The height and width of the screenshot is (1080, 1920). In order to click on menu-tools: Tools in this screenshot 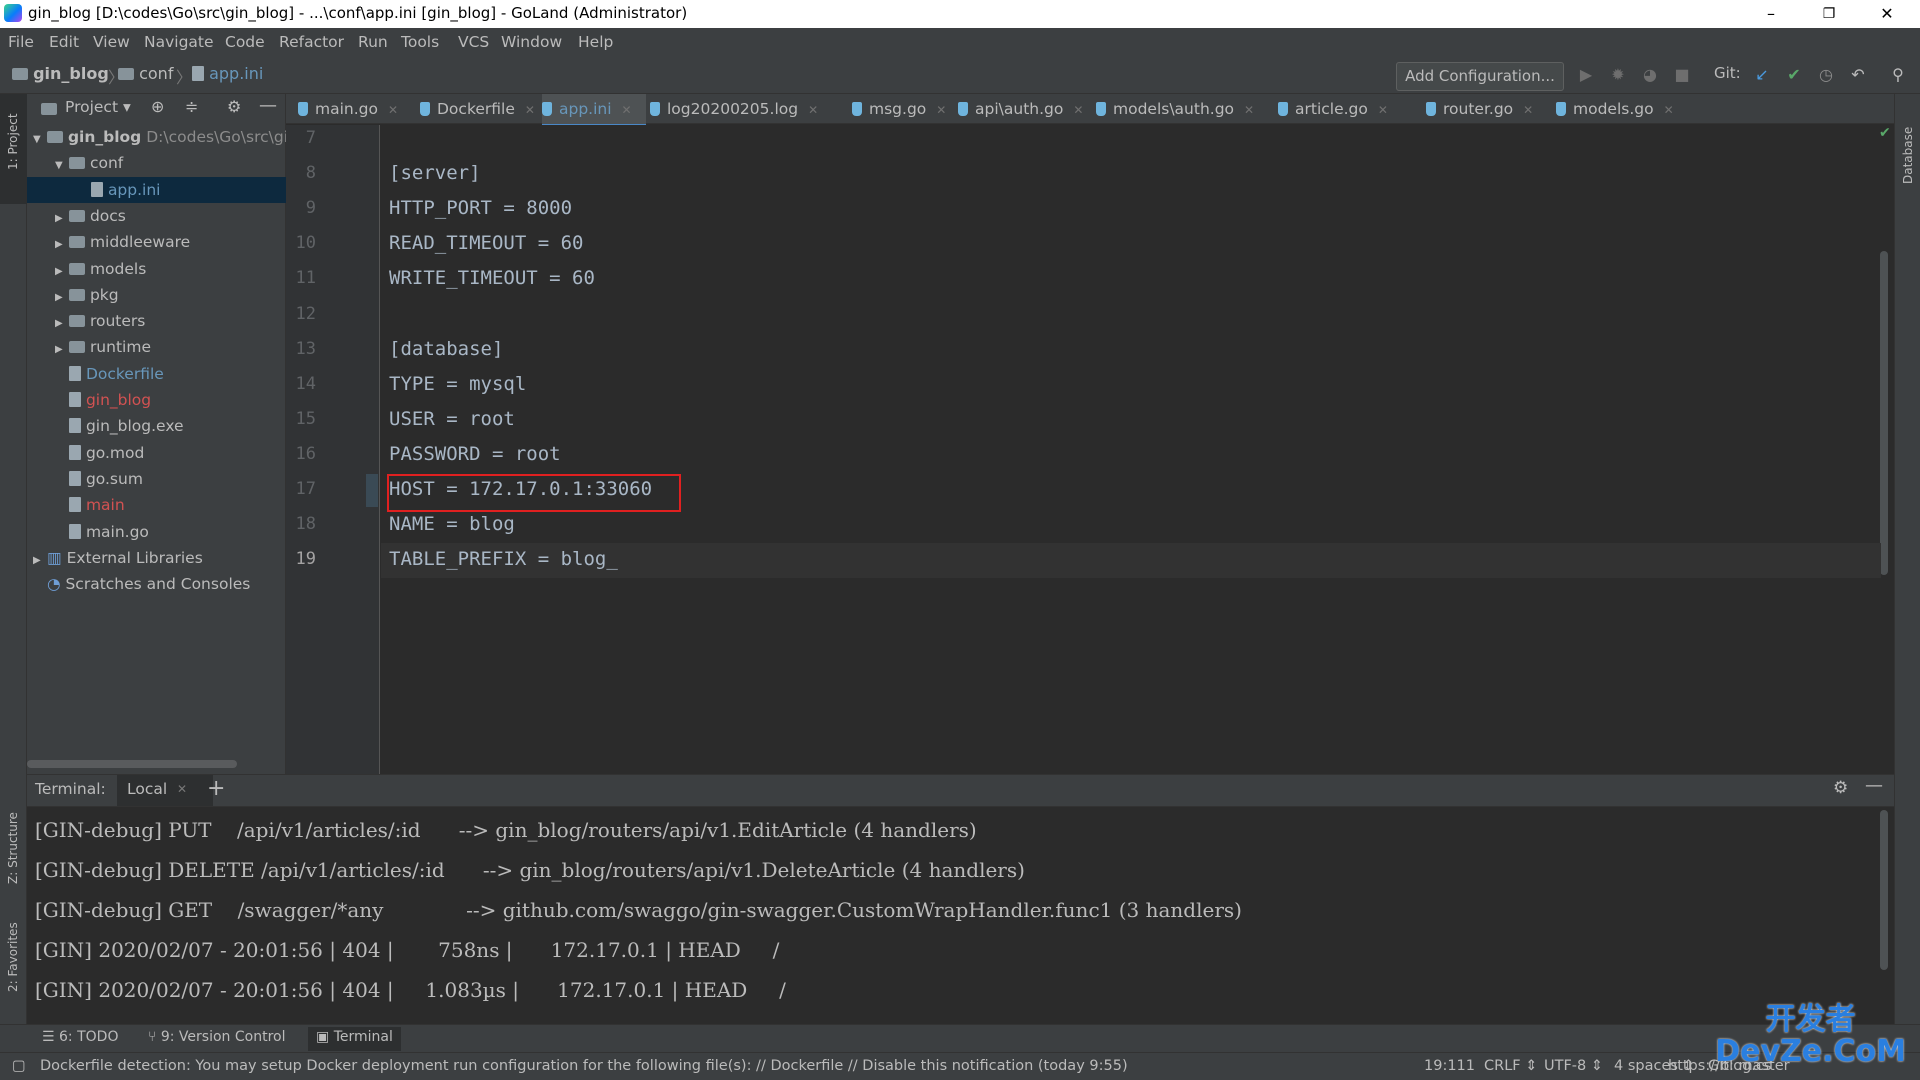, I will do `click(420, 42)`.